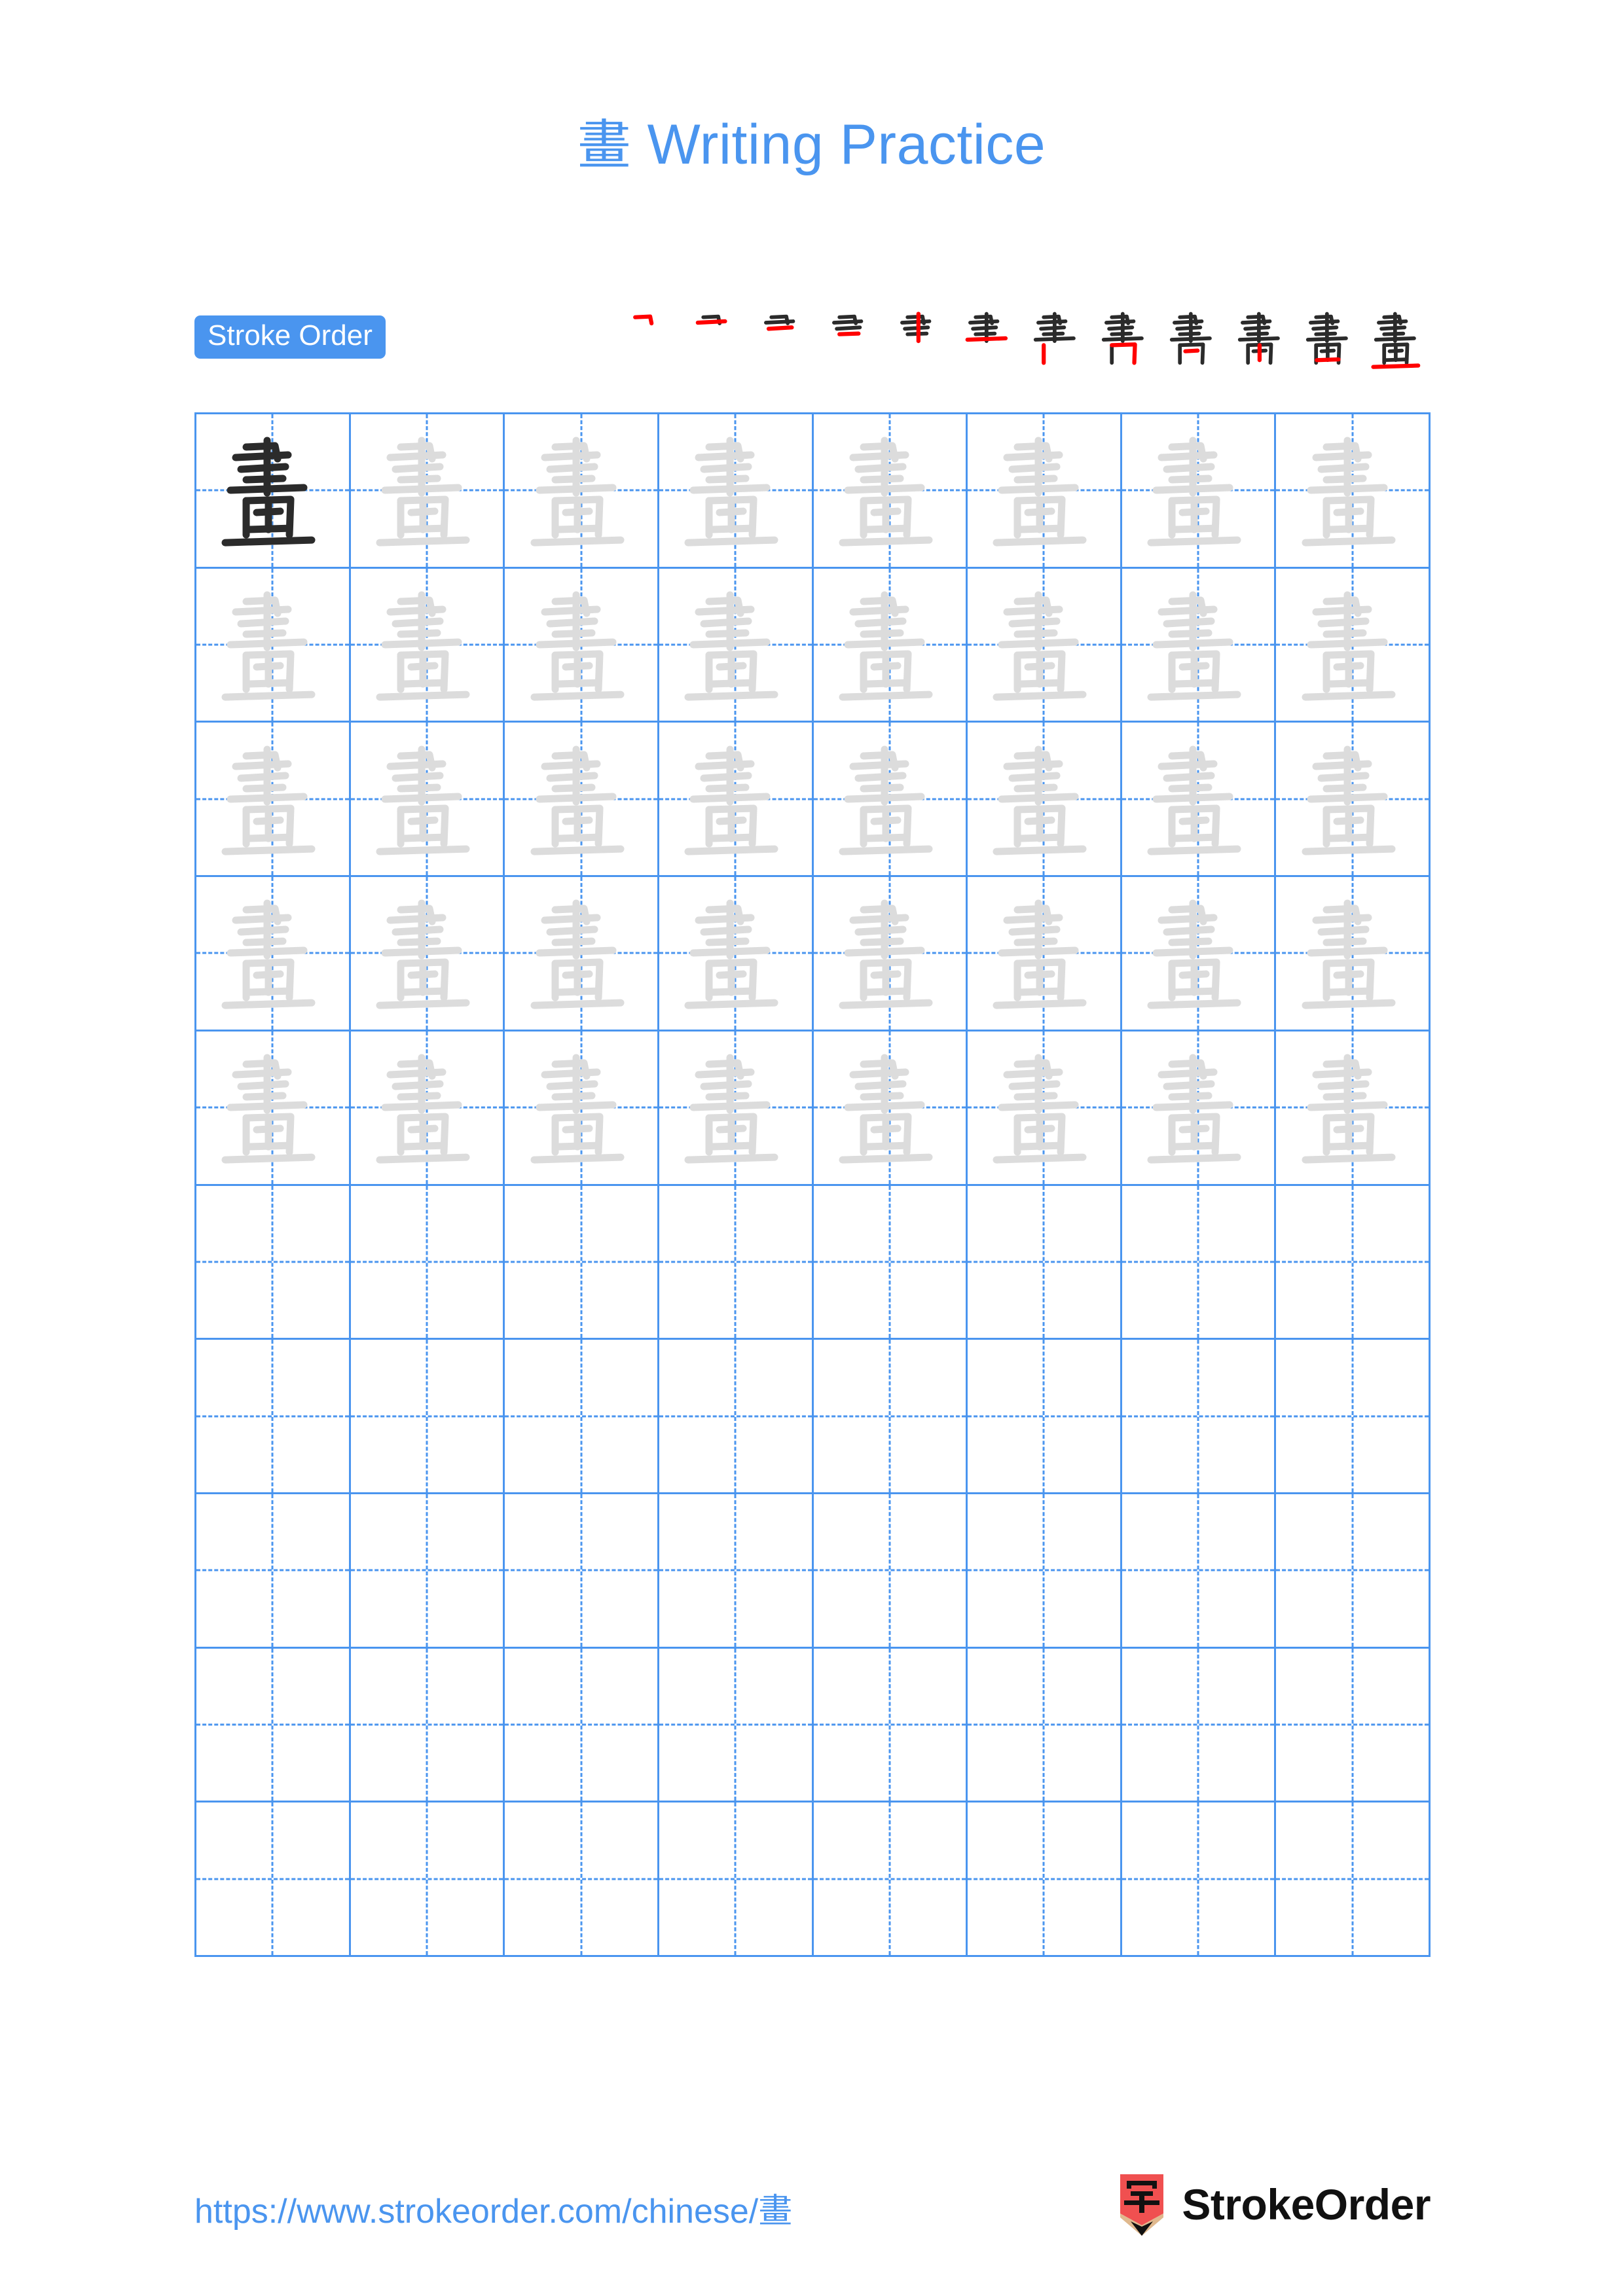  What do you see at coordinates (838, 144) in the screenshot?
I see `title-text: Writing Practice` at bounding box center [838, 144].